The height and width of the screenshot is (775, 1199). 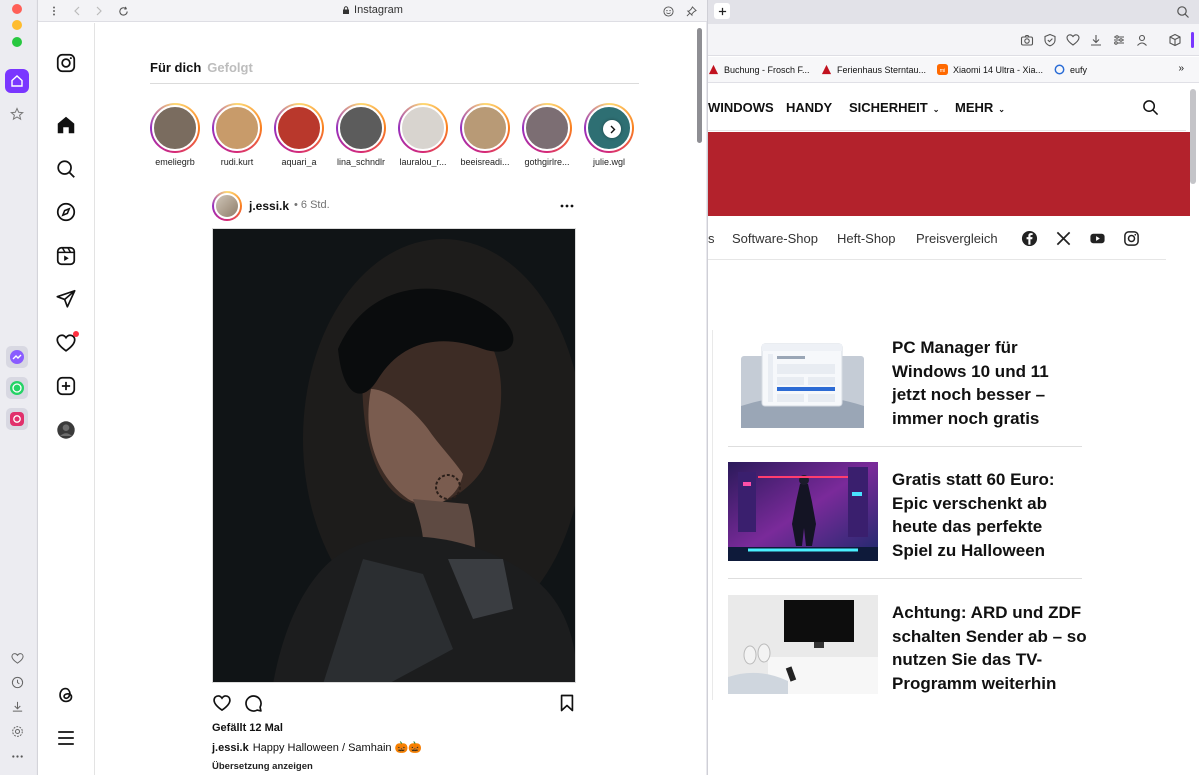 I want to click on nav-reels, so click(x=66, y=256).